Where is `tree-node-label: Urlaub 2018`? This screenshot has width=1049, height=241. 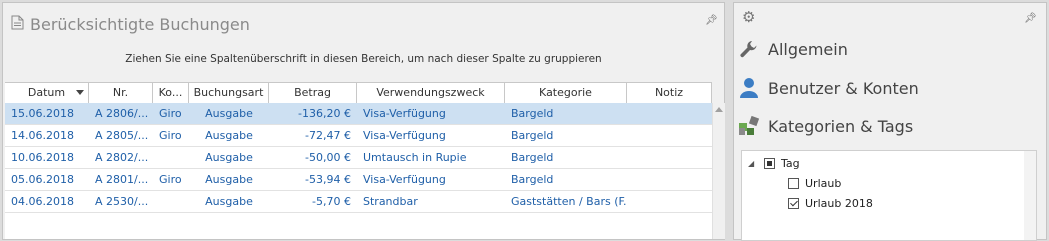 tree-node-label: Urlaub 2018 is located at coordinates (839, 203).